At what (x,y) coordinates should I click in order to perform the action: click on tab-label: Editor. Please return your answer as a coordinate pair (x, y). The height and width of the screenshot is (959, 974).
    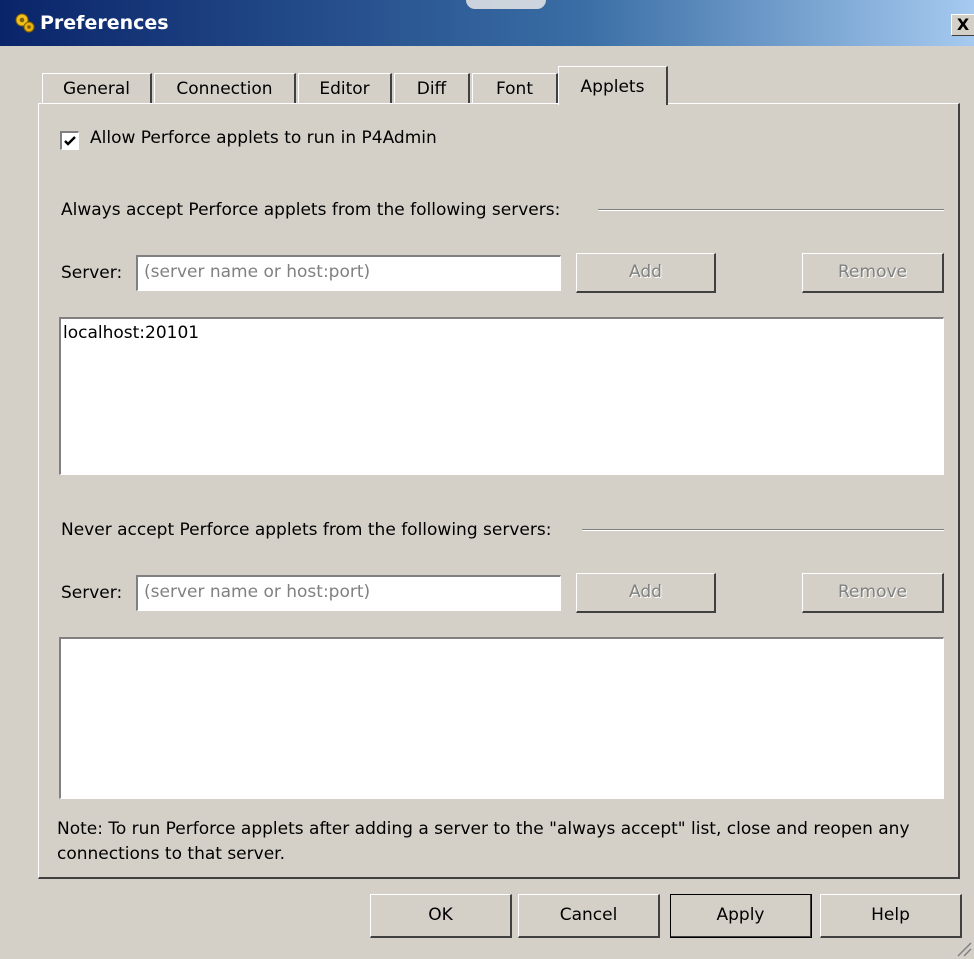
    Looking at the image, I should click on (344, 89).